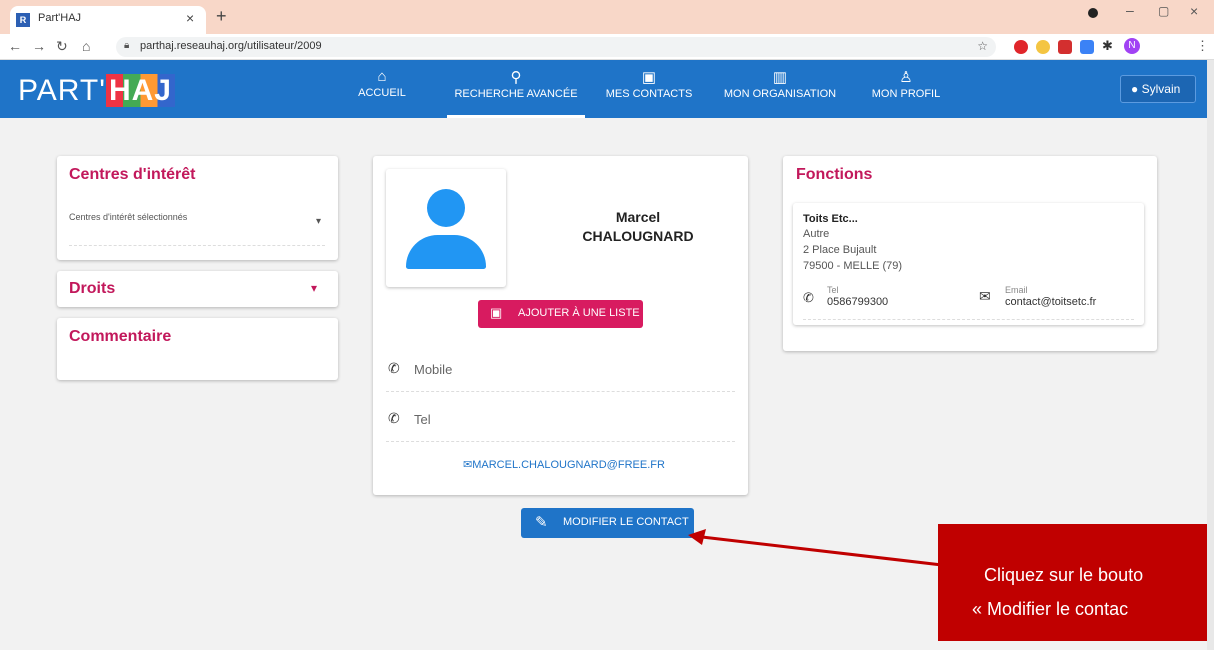 The image size is (1214, 650). Describe the element at coordinates (62, 46) in the screenshot. I see `reload-icon: ↻` at that location.